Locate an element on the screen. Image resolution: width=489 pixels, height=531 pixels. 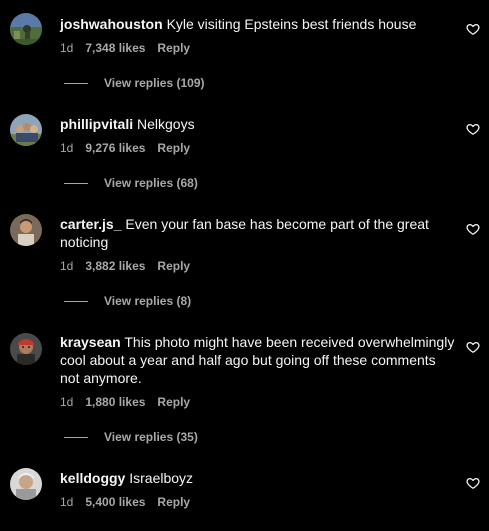
comment-meta: 1d 5,400 likes Reply is located at coordinates (131, 502).